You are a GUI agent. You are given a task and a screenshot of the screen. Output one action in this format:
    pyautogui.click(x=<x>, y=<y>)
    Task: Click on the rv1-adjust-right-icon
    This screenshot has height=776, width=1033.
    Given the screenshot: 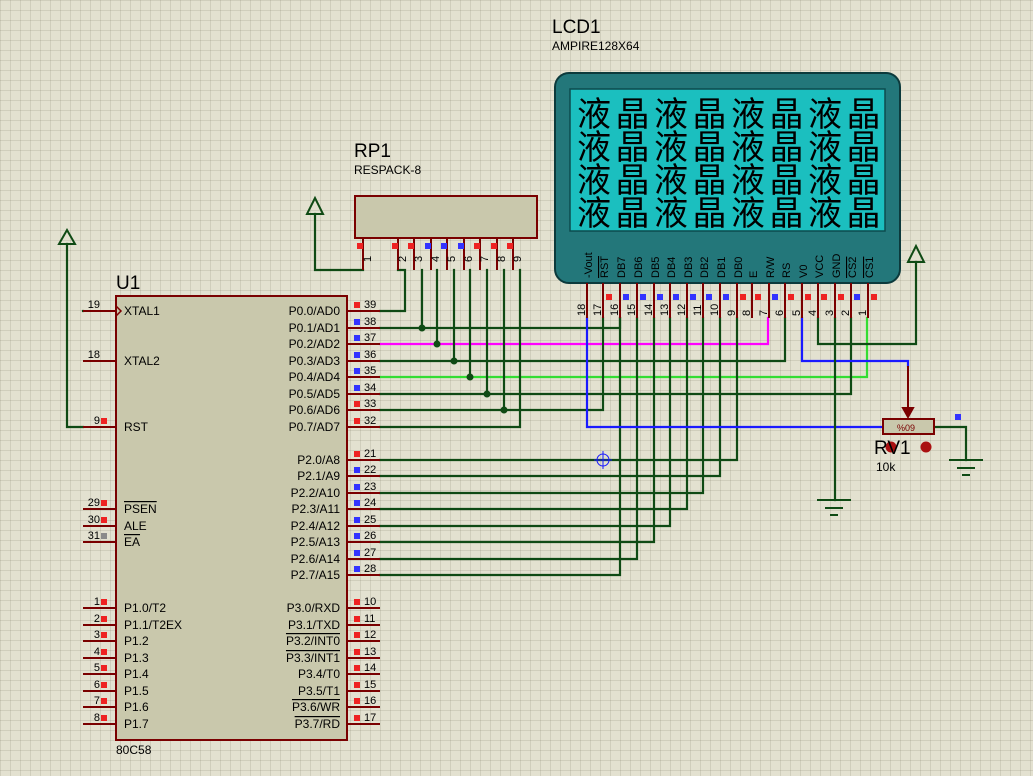 What is the action you would take?
    pyautogui.click(x=926, y=447)
    